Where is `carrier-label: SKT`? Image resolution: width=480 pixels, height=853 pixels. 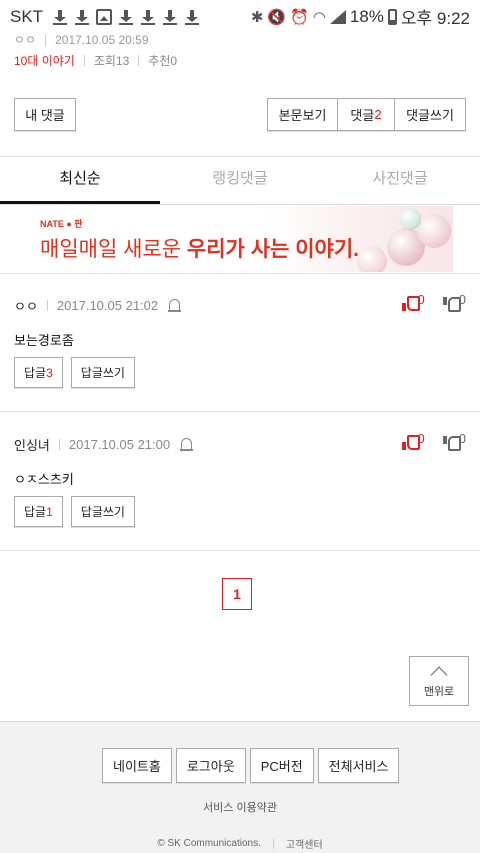 carrier-label: SKT is located at coordinates (27, 16).